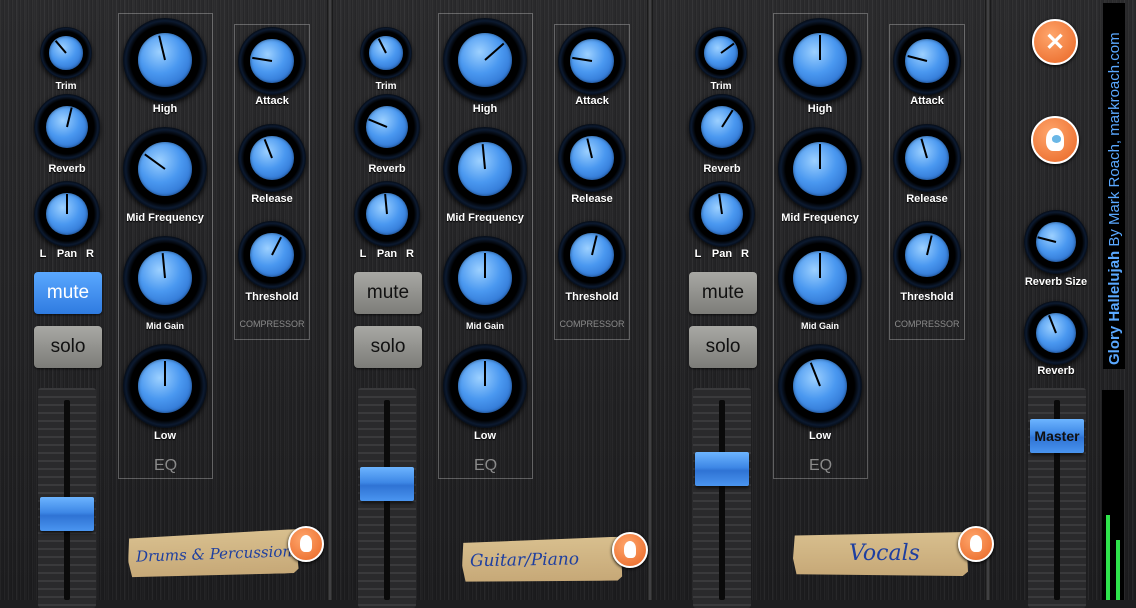 This screenshot has width=1136, height=608. I want to click on close-button: ✕, so click(1055, 42).